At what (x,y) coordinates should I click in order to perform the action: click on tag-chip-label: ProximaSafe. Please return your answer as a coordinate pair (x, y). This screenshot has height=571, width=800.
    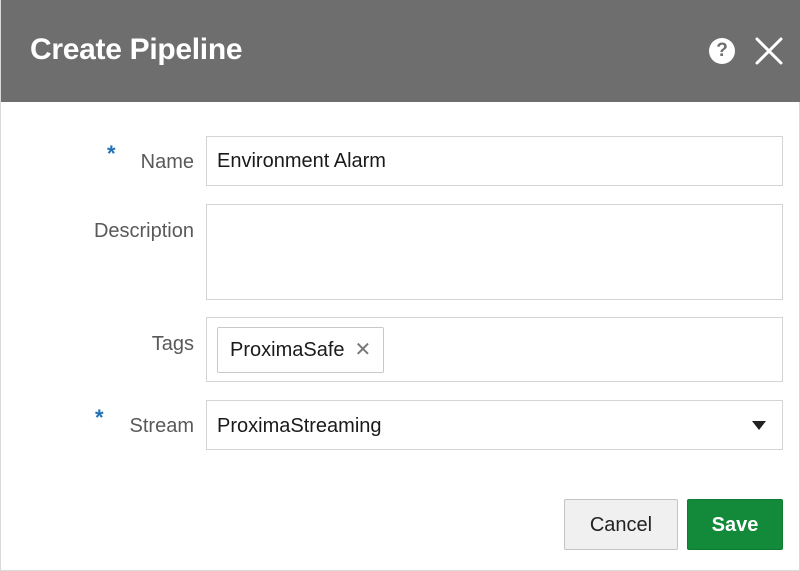
    Looking at the image, I should click on (287, 349).